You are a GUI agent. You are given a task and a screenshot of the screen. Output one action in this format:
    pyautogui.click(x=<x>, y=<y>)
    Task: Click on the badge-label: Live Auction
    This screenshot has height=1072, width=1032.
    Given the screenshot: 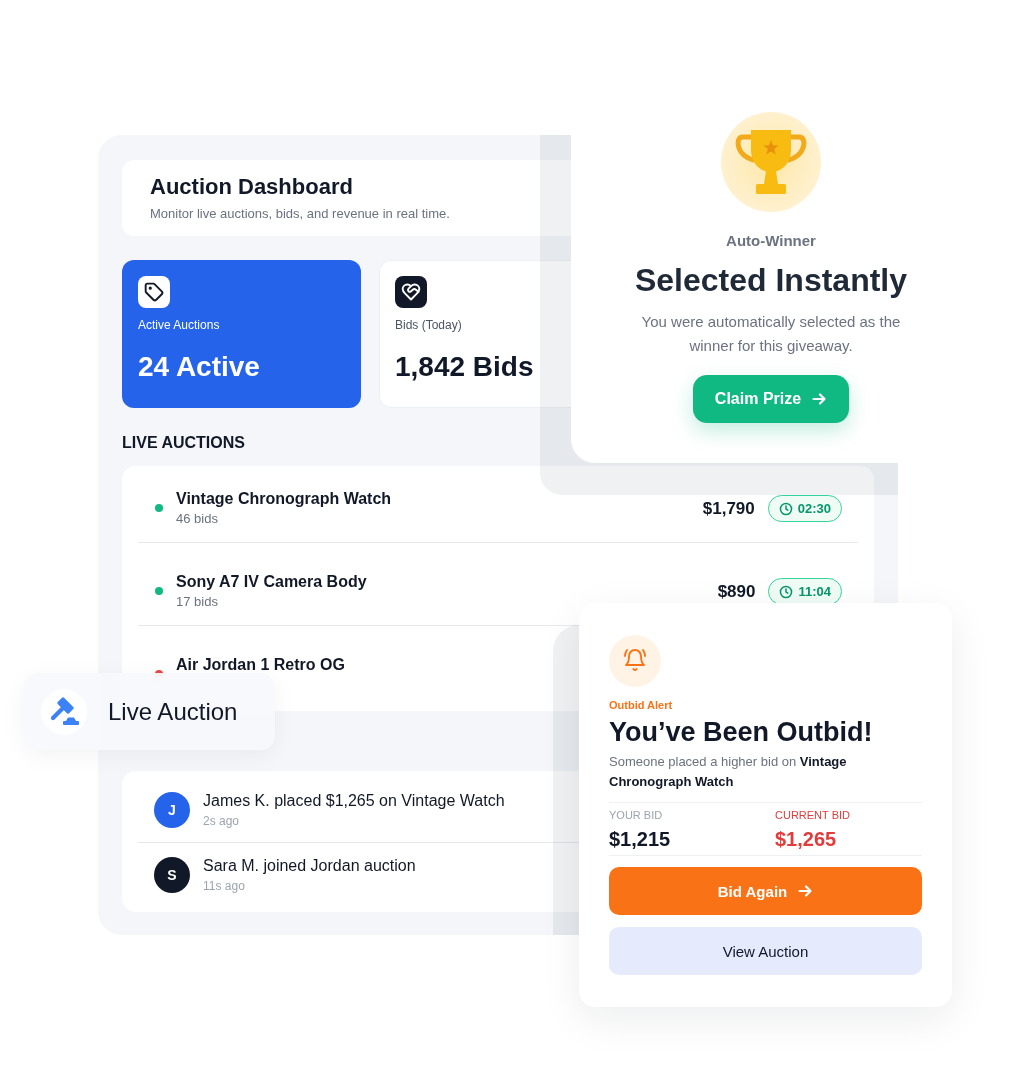 What is the action you would take?
    pyautogui.click(x=173, y=711)
    